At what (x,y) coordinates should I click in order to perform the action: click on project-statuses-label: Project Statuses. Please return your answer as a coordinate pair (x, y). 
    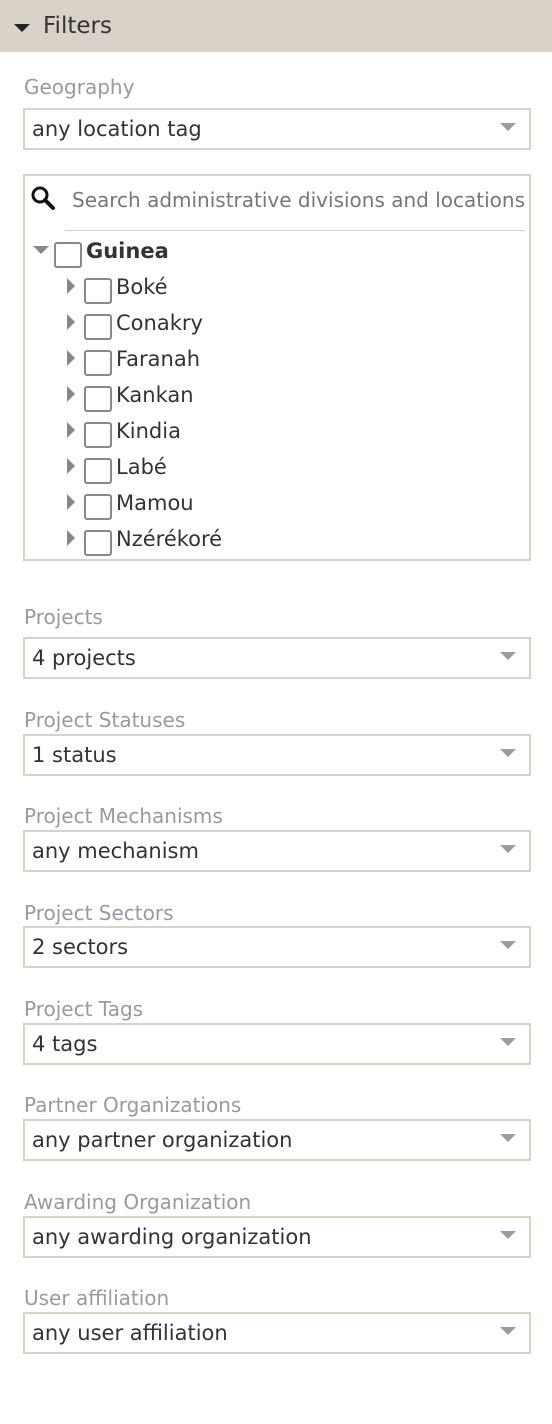
    Looking at the image, I should click on (105, 720).